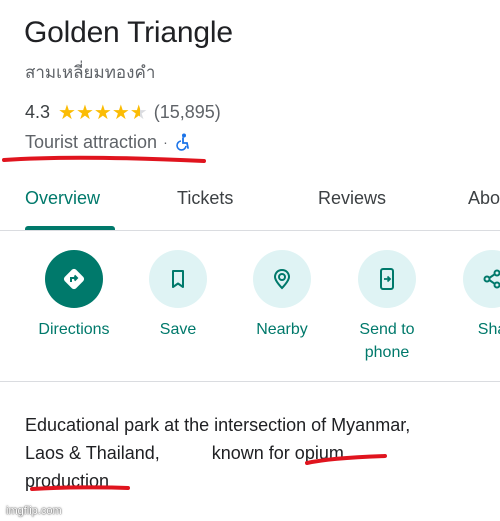 This screenshot has height=521, width=500. I want to click on wheelchair-icon, so click(182, 142).